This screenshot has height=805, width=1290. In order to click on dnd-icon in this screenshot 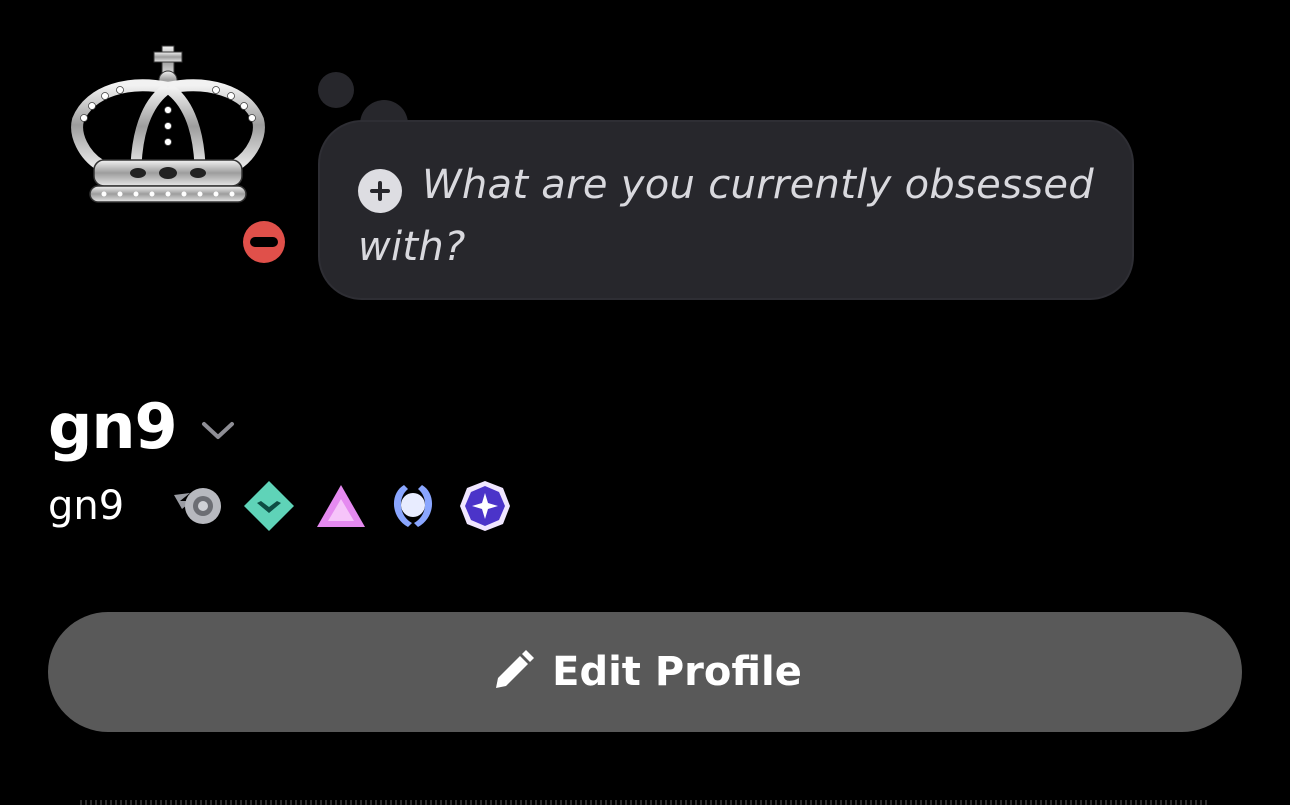, I will do `click(264, 242)`.